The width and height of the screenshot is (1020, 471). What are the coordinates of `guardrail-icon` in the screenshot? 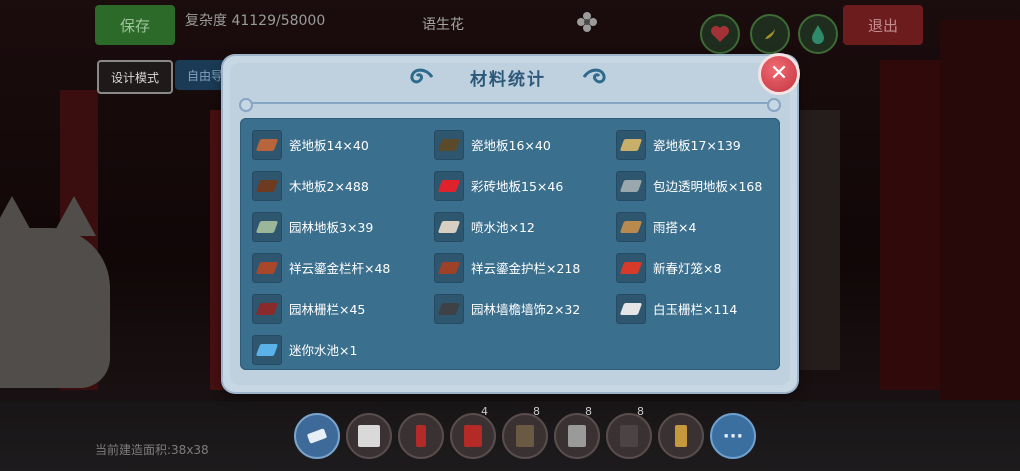 It's located at (449, 267).